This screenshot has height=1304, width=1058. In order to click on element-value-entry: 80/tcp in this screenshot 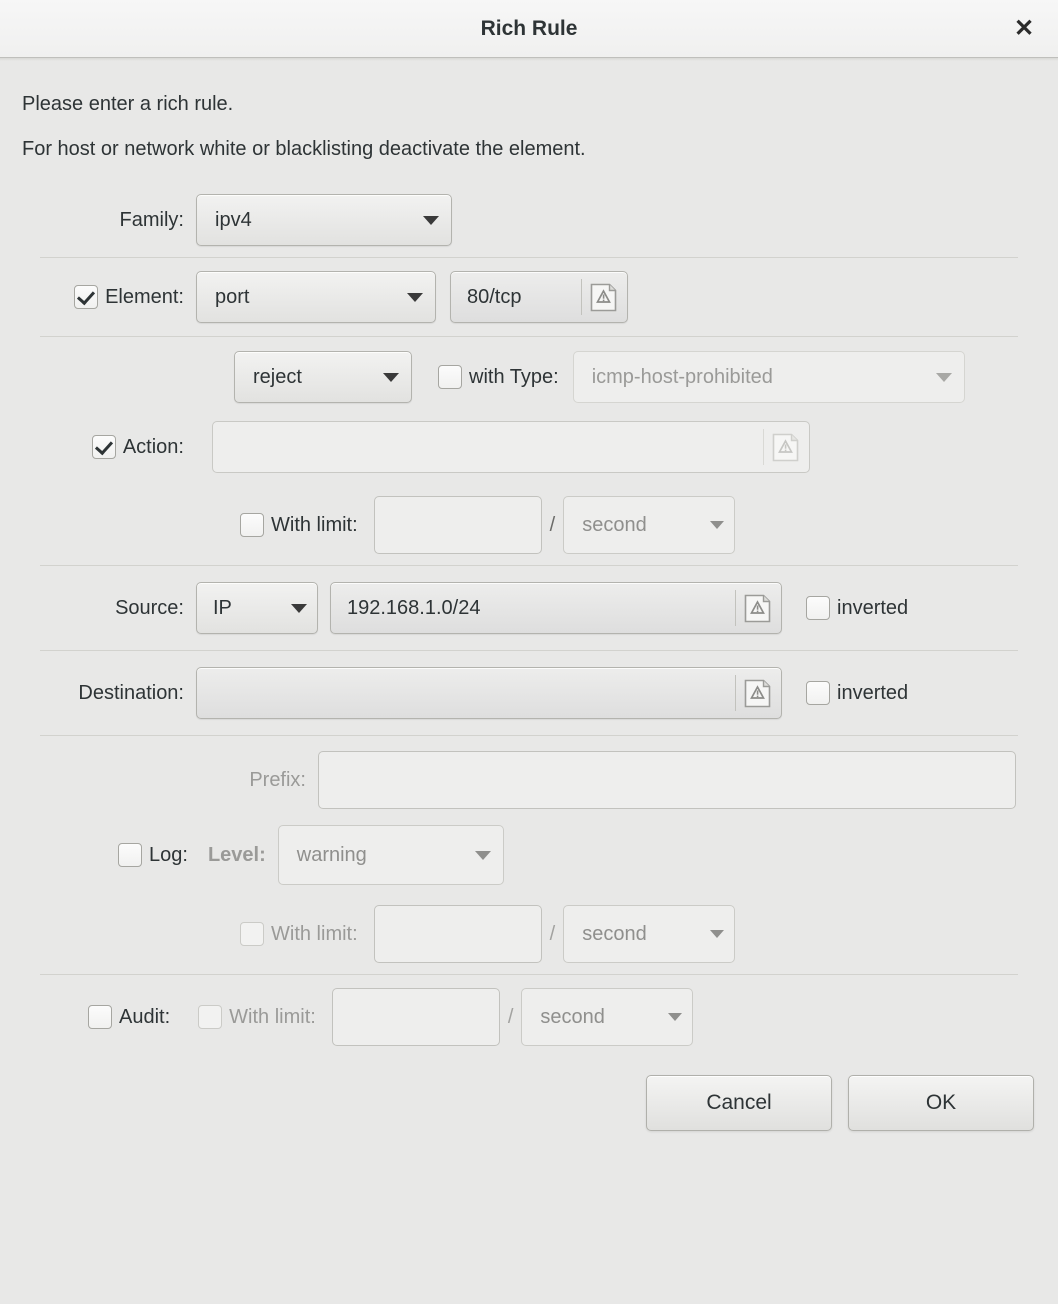, I will do `click(539, 297)`.